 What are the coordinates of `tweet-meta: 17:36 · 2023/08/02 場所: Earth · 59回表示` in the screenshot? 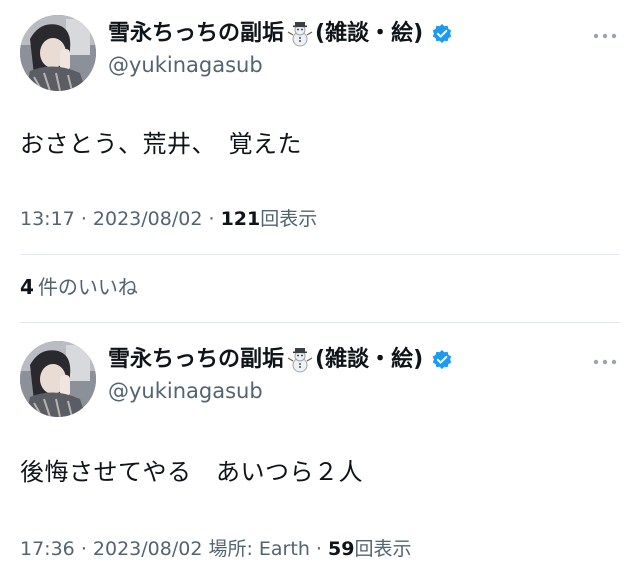 It's located at (215, 549).